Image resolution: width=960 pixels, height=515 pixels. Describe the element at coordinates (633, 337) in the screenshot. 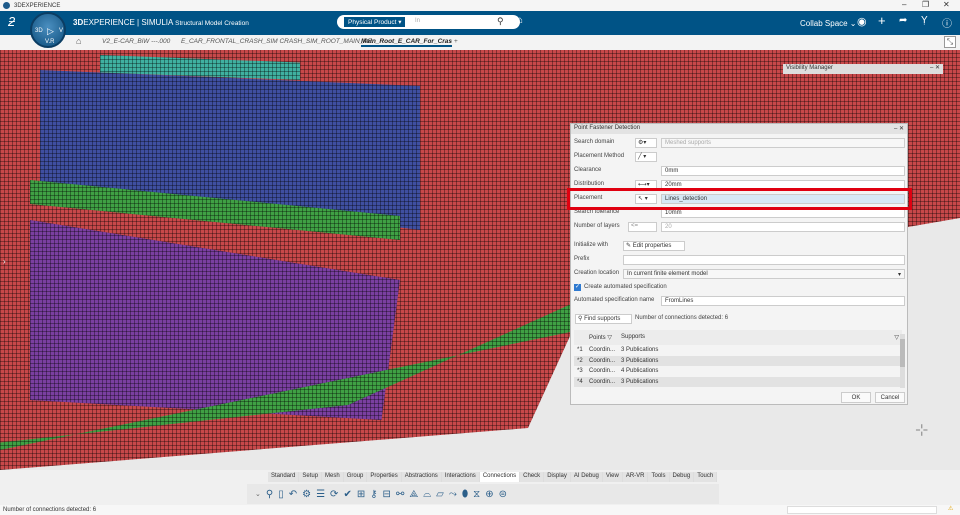

I see `supports-header-label: Supports` at that location.